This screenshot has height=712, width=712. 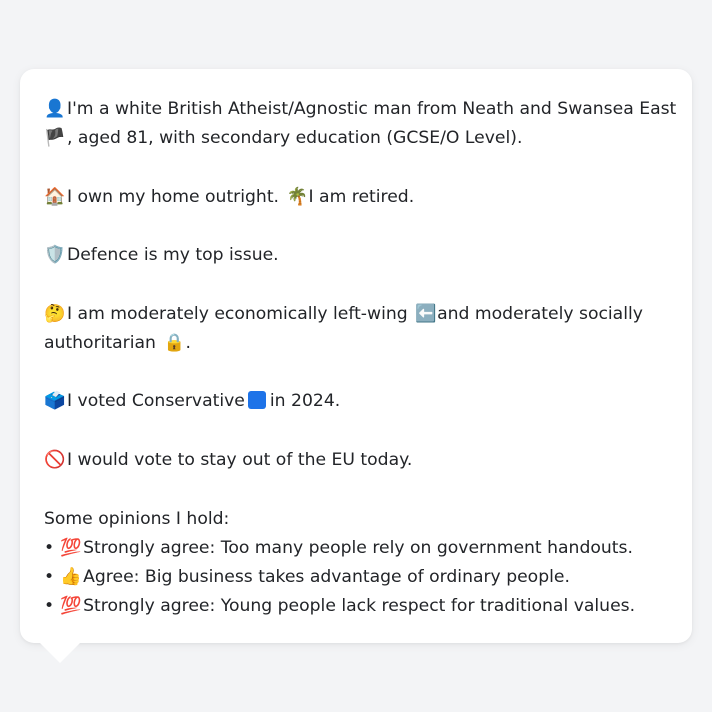 What do you see at coordinates (55, 138) in the screenshot?
I see `wales-flag-icon: 🏴` at bounding box center [55, 138].